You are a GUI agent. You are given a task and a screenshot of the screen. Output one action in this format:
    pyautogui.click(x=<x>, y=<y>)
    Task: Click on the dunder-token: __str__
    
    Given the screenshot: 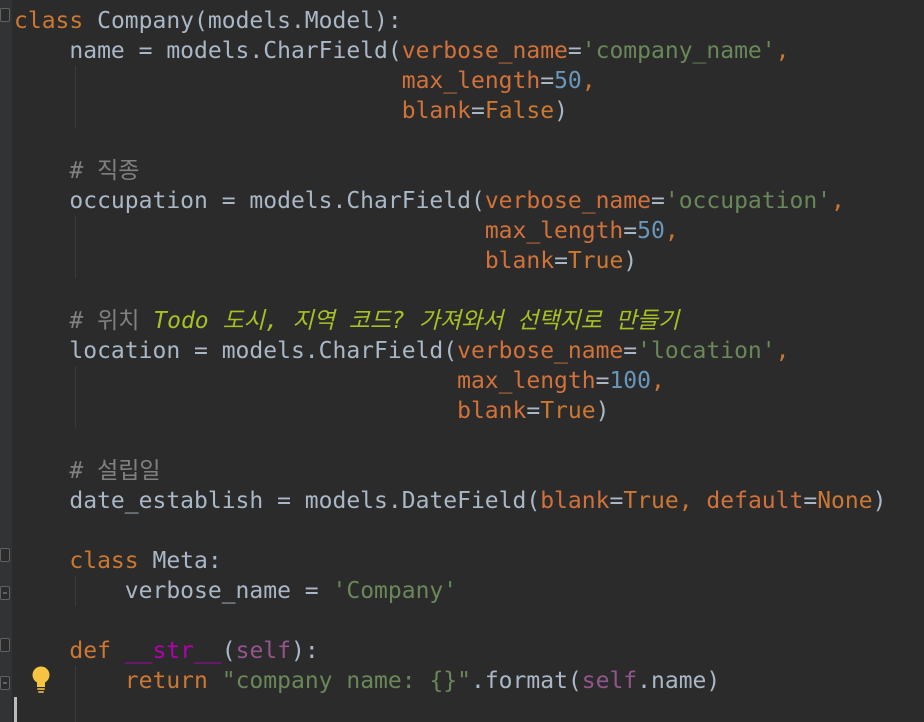 What is the action you would take?
    pyautogui.click(x=173, y=651)
    